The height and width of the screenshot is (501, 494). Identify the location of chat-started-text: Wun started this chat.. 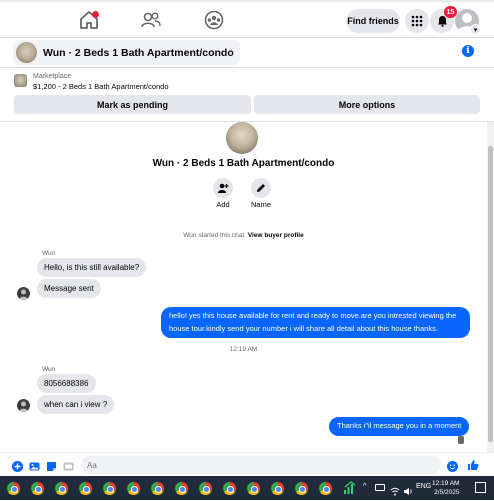
(215, 235).